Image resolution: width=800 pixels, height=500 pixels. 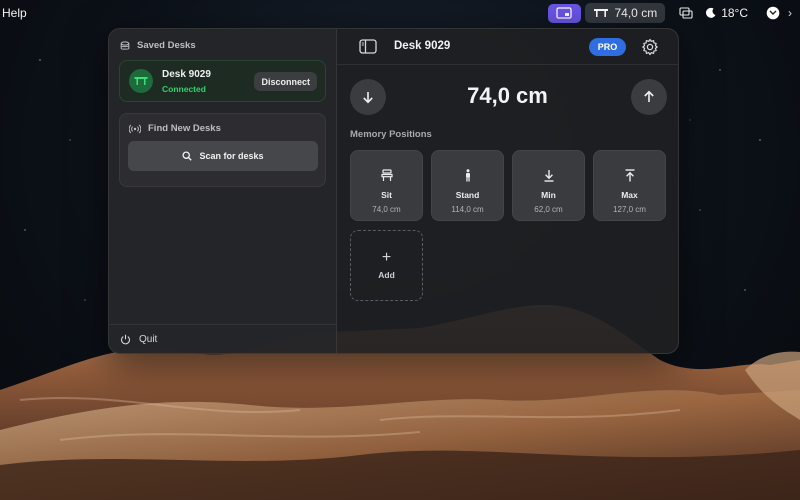 I want to click on current-height-display: 74,0 cm, so click(x=507, y=95).